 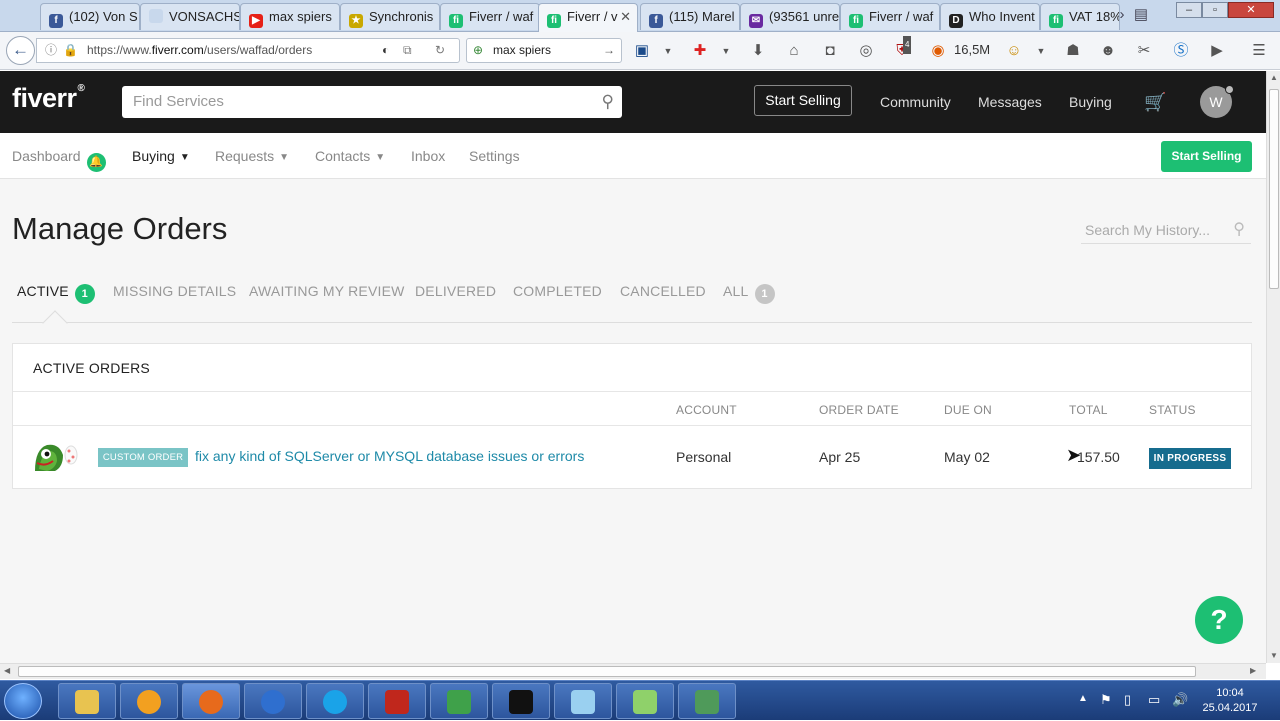 I want to click on browser-tab: D Who Invent, so click(x=990, y=16).